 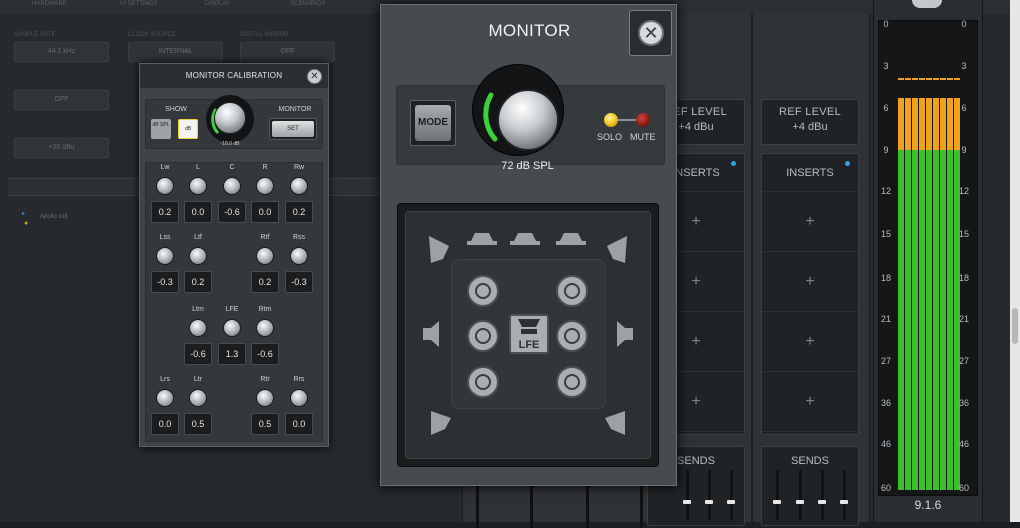 I want to click on channel-trim: Rtm -0.6, so click(x=265, y=335).